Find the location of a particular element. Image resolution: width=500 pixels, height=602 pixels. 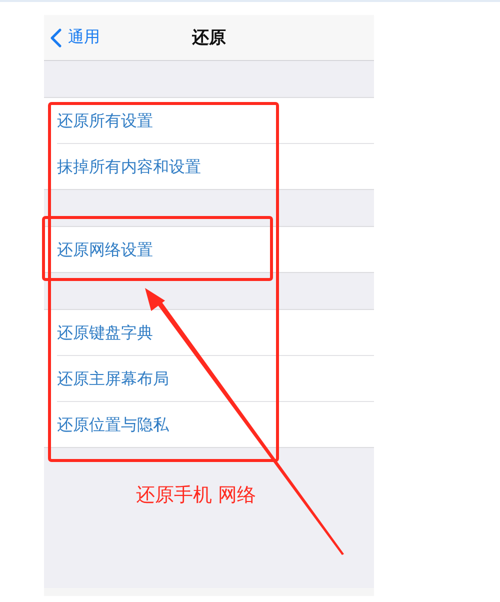

back-chevron-icon is located at coordinates (56, 38).